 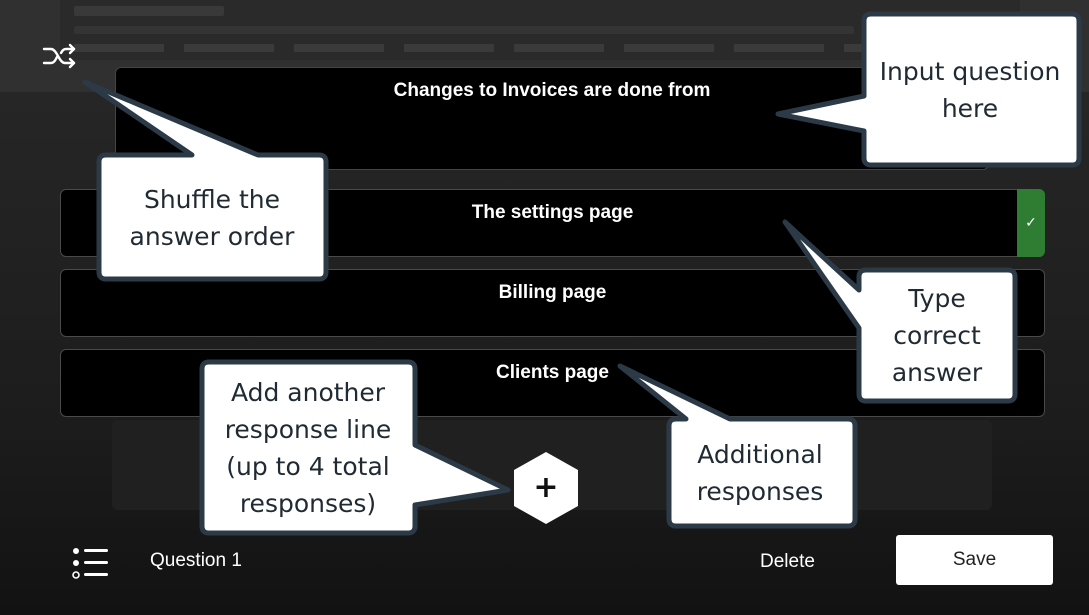 I want to click on list-icon, so click(x=91, y=563).